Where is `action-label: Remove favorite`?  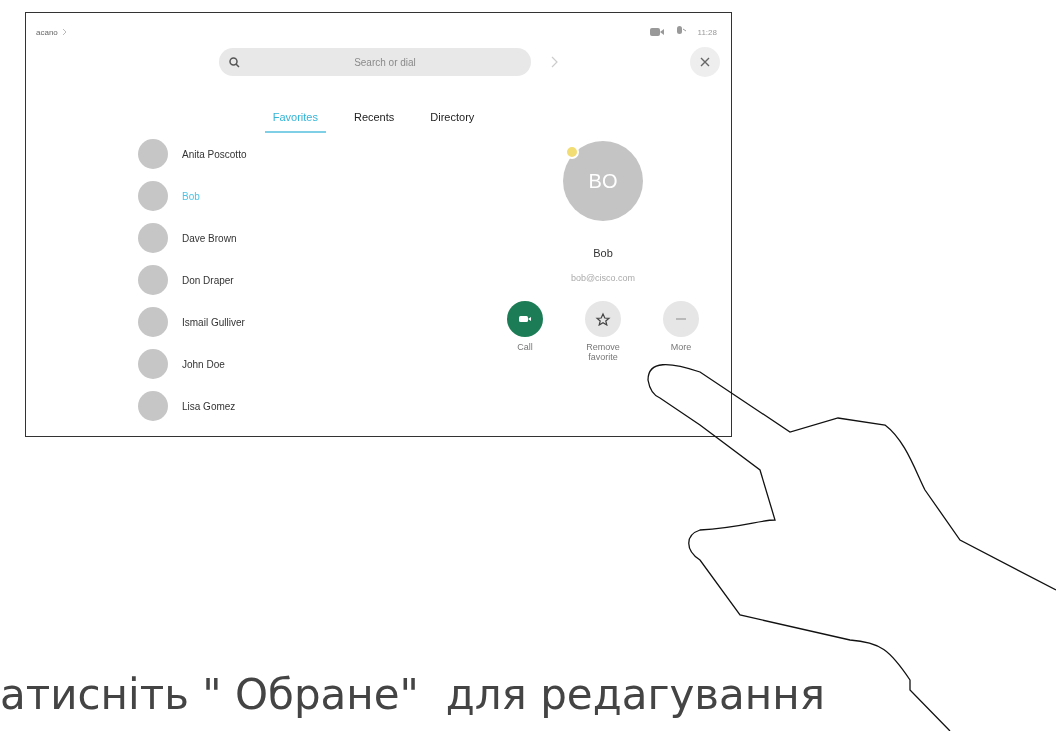 action-label: Remove favorite is located at coordinates (603, 352).